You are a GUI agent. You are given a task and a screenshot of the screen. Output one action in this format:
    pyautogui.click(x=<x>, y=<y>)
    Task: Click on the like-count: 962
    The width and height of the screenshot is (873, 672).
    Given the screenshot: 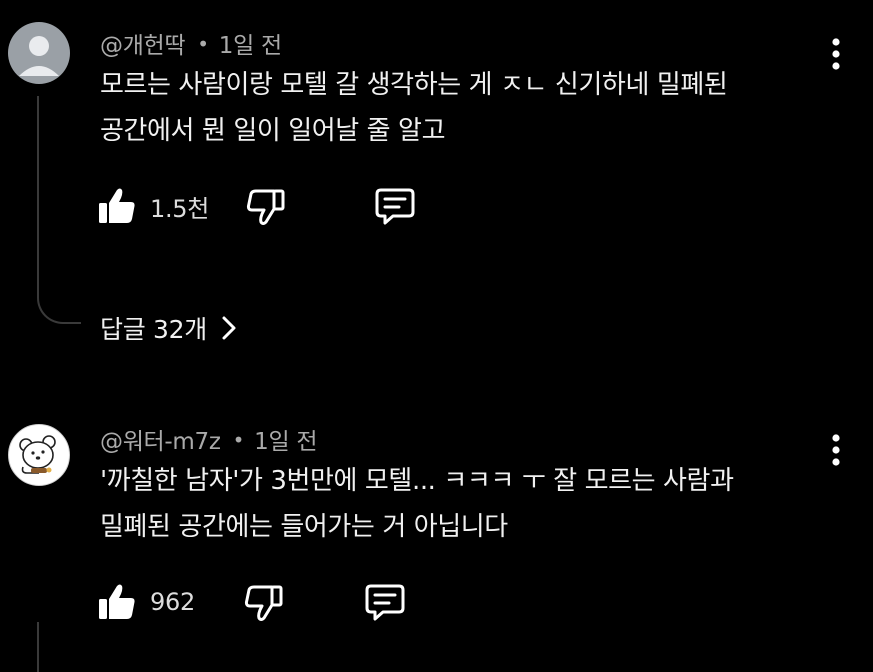 What is the action you would take?
    pyautogui.click(x=172, y=602)
    